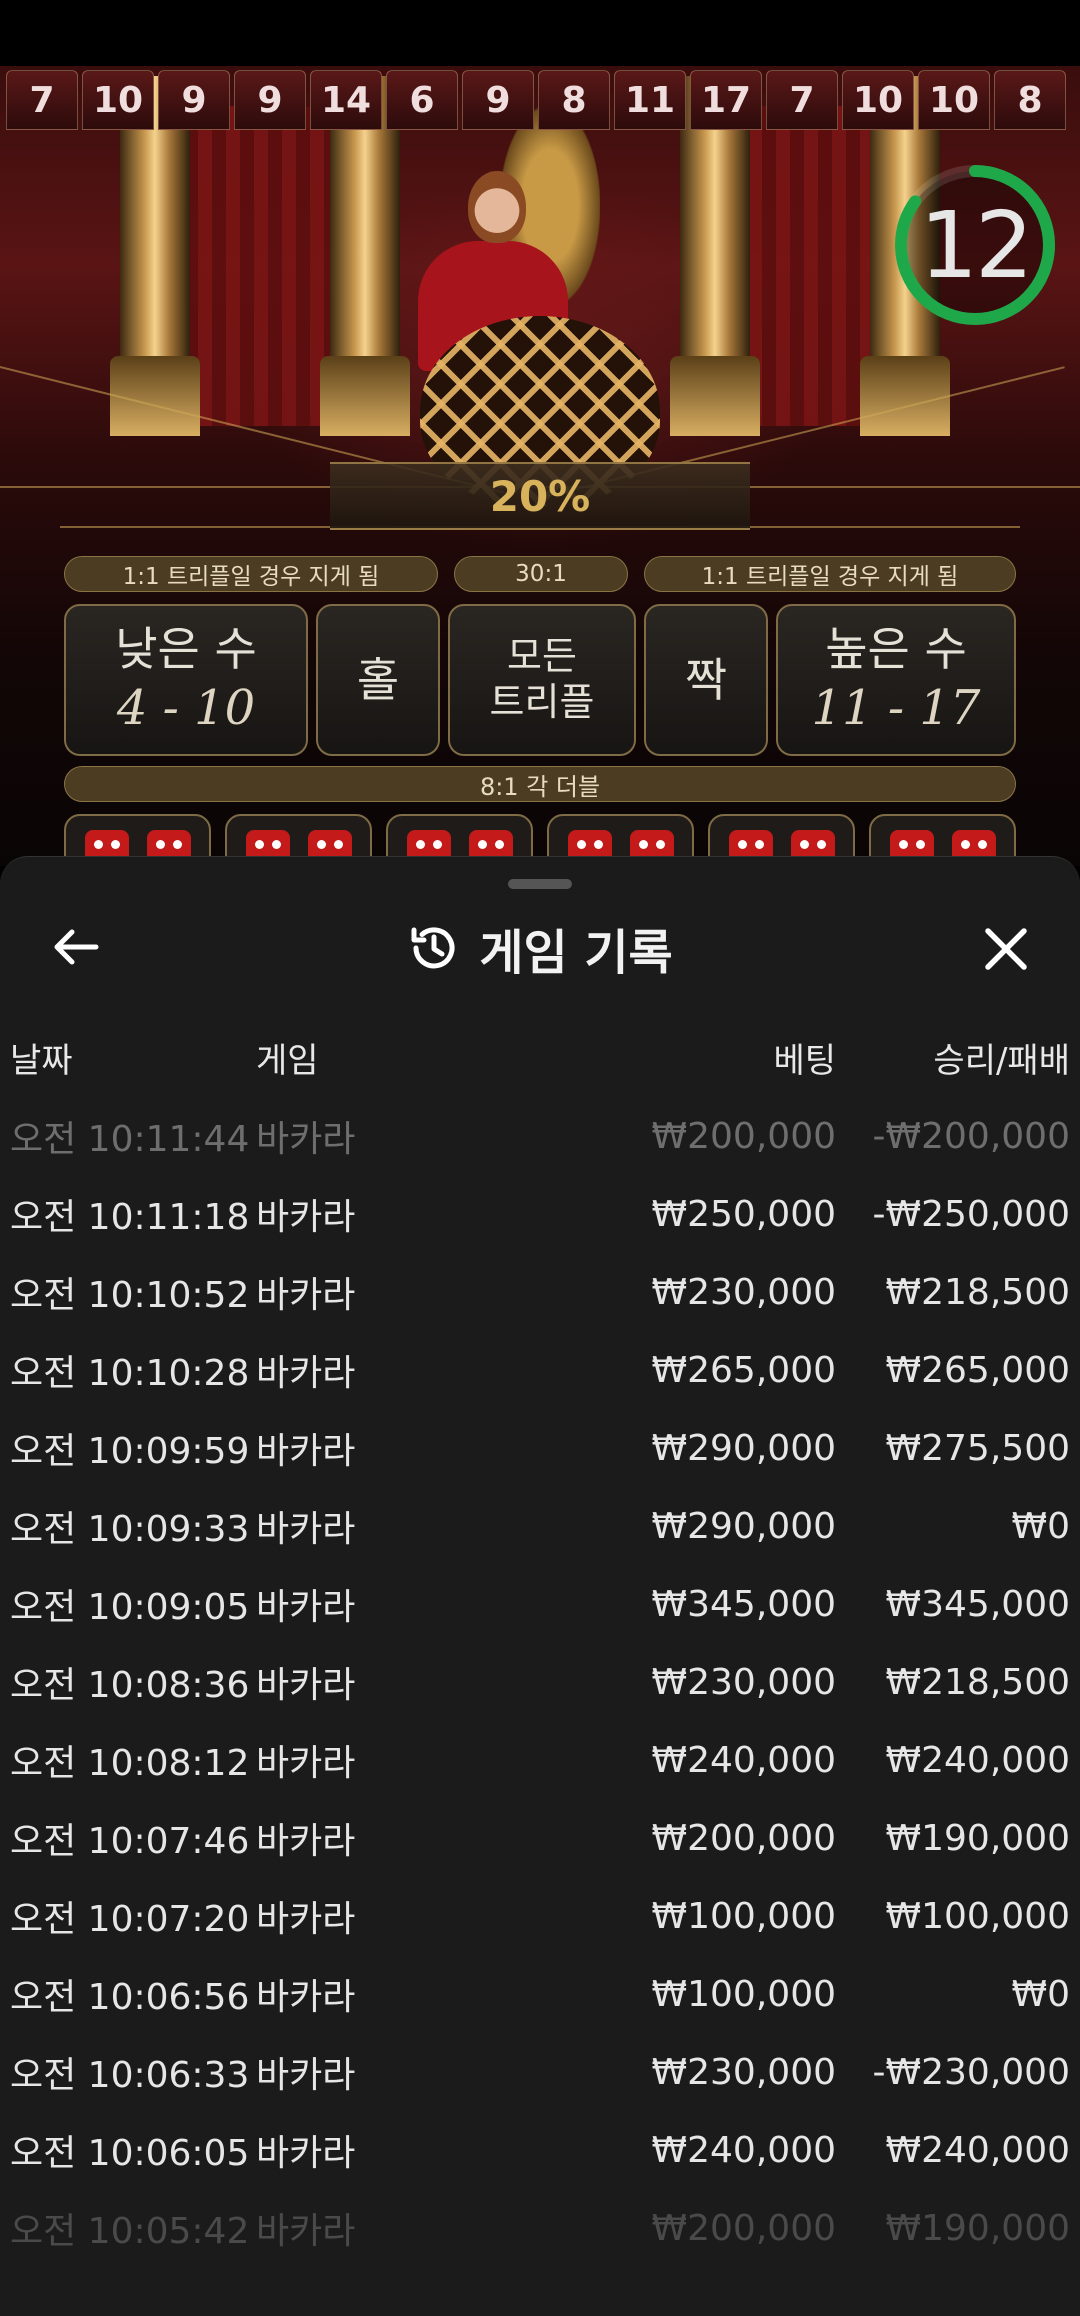 The width and height of the screenshot is (1080, 2316). Describe the element at coordinates (542, 656) in the screenshot. I see `bet-all-triples-line1: 모든` at that location.